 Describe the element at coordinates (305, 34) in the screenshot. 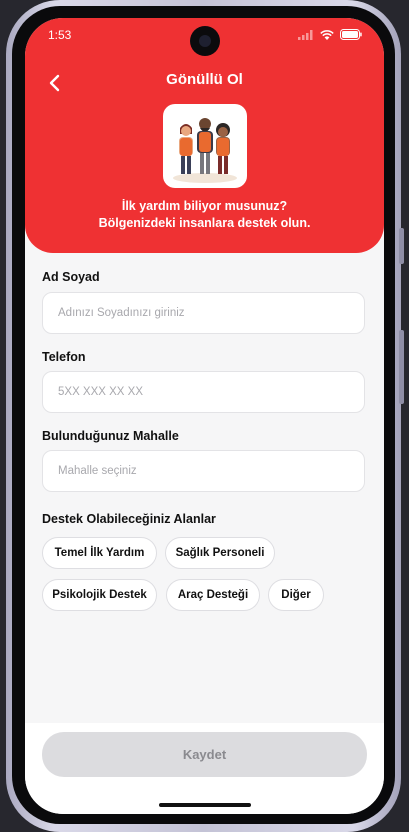

I see `signal-icon` at that location.